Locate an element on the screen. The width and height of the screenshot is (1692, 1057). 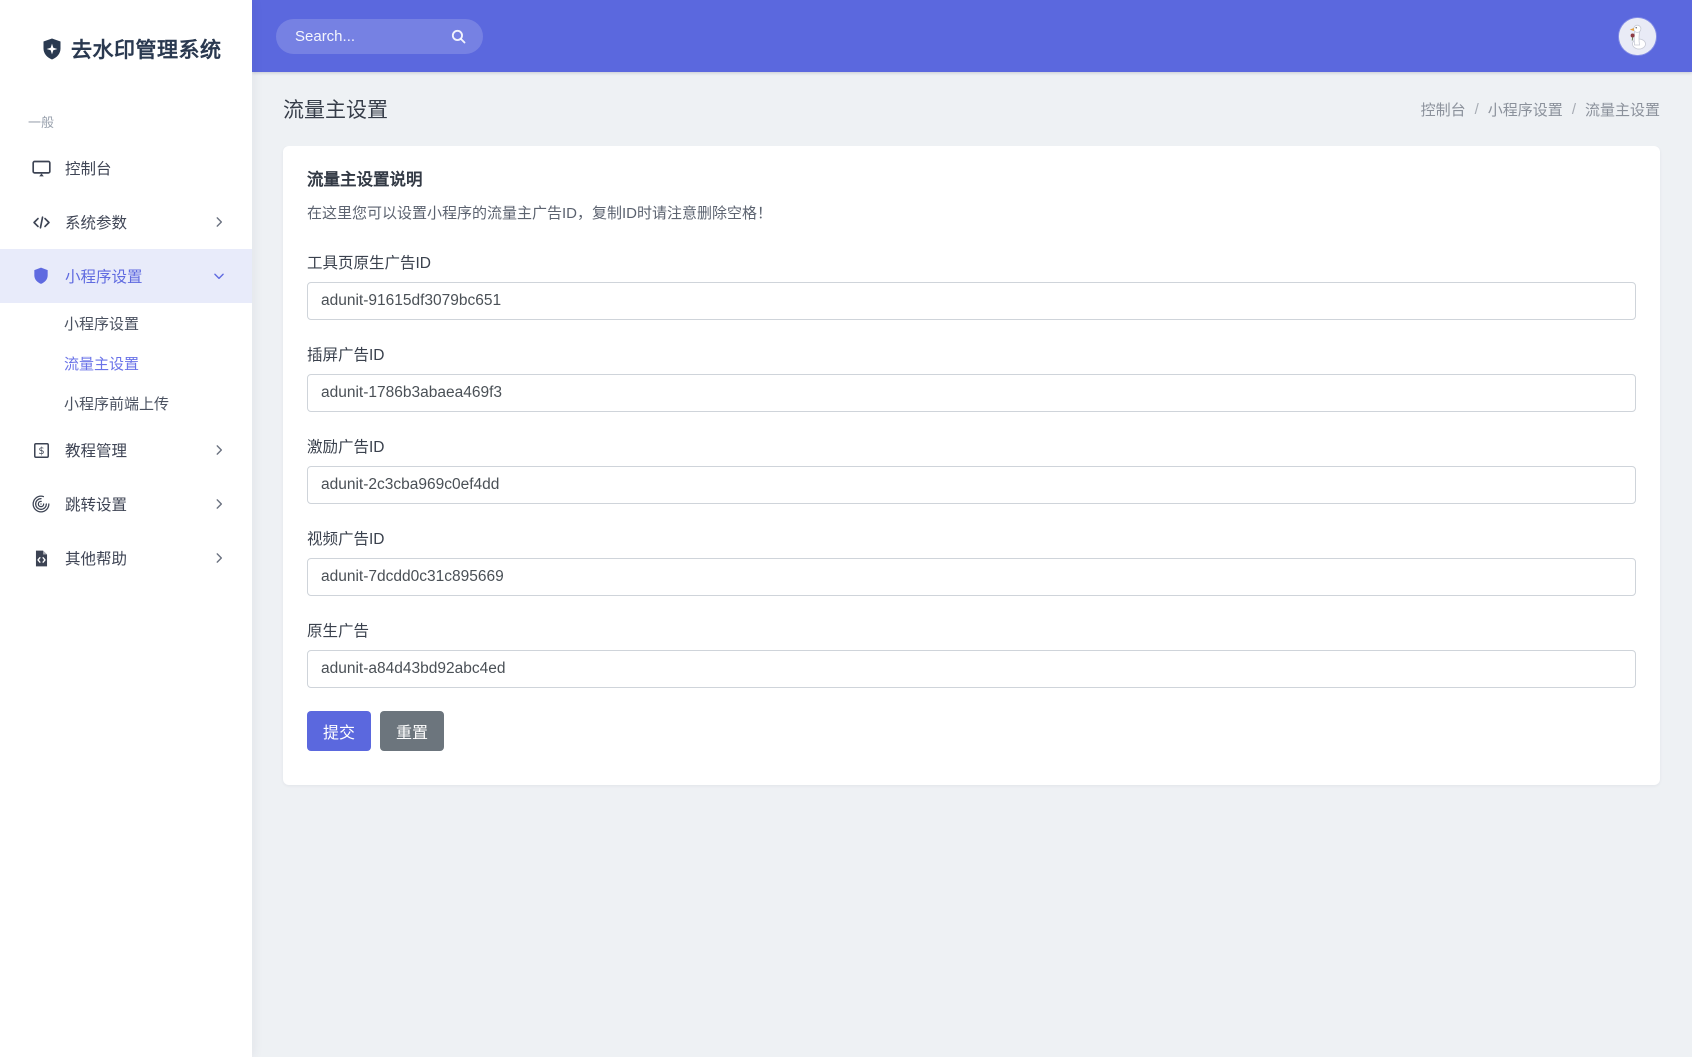
breadcrumb-item-traffic-settings: 流量主设置 is located at coordinates (1622, 109).